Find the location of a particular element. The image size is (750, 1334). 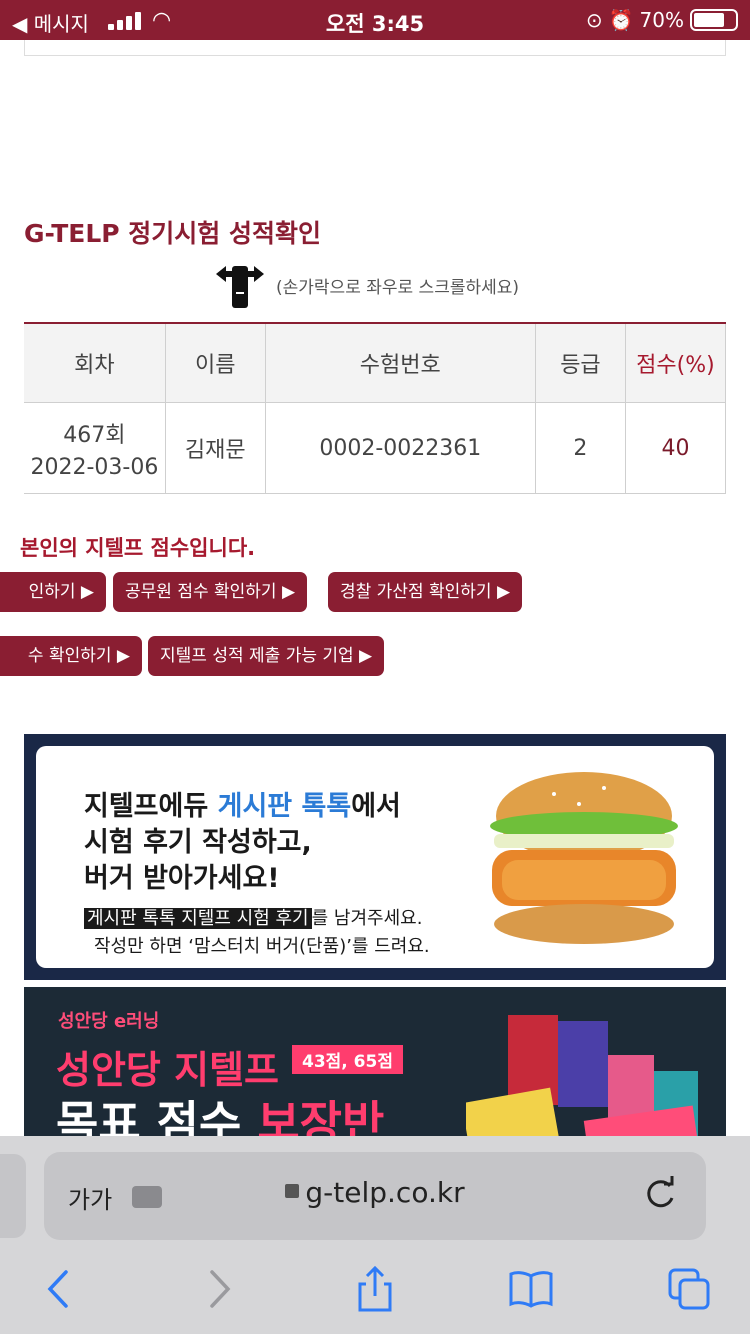

lock-icon is located at coordinates (292, 1191).